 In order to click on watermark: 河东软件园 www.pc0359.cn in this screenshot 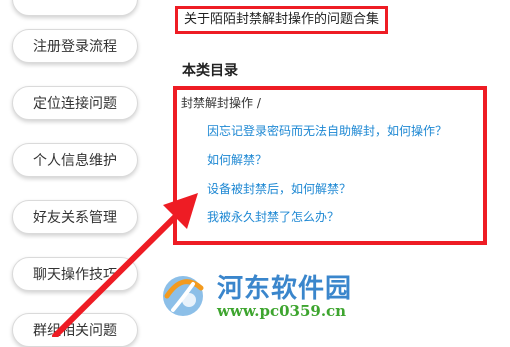, I will do `click(275, 298)`.